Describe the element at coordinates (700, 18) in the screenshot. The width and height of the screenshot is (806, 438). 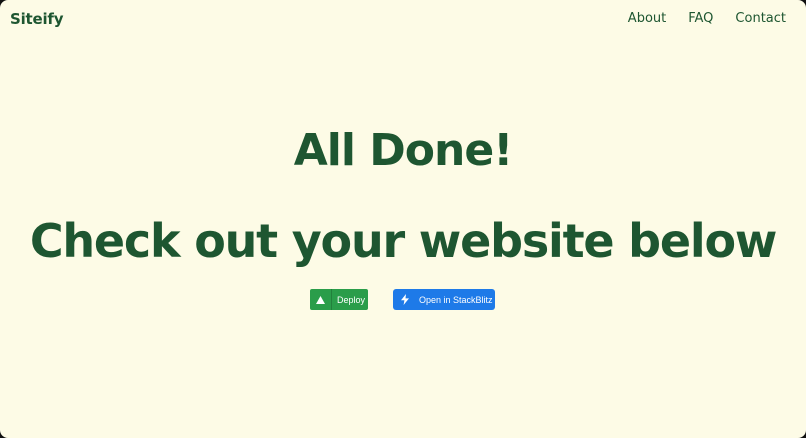
I see `nav-link-faq: FAQ` at that location.